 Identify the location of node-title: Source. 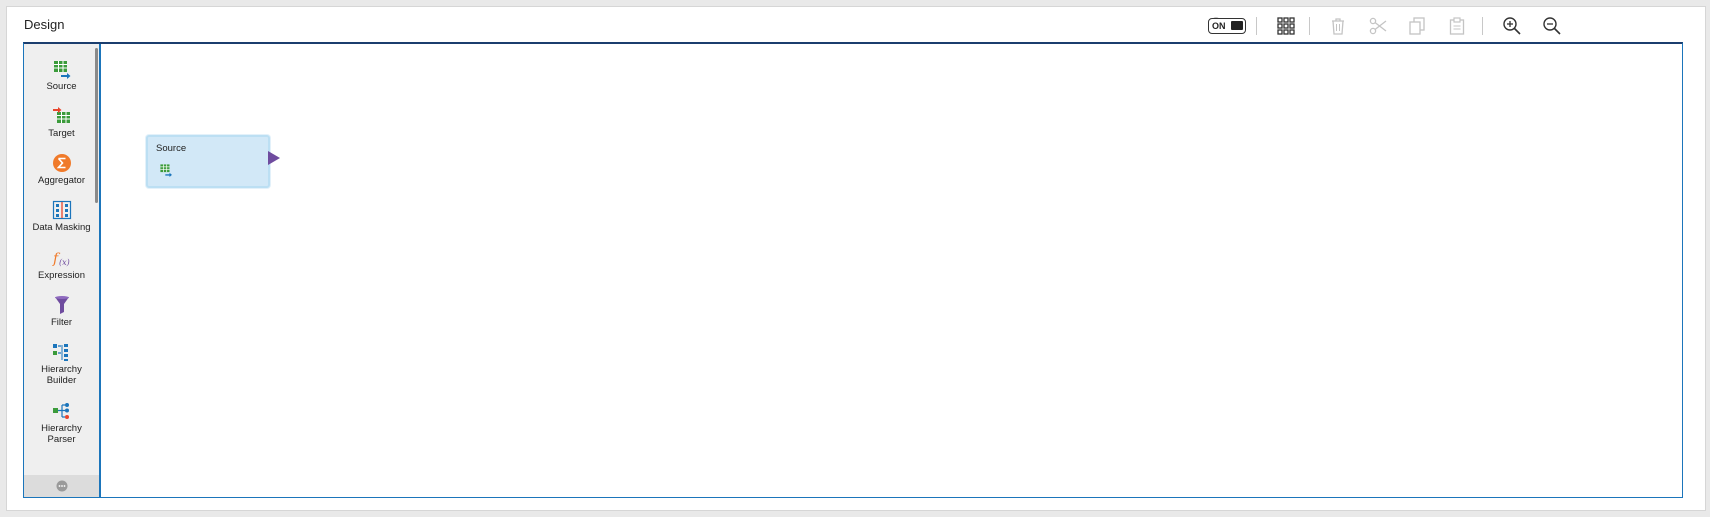
(171, 148).